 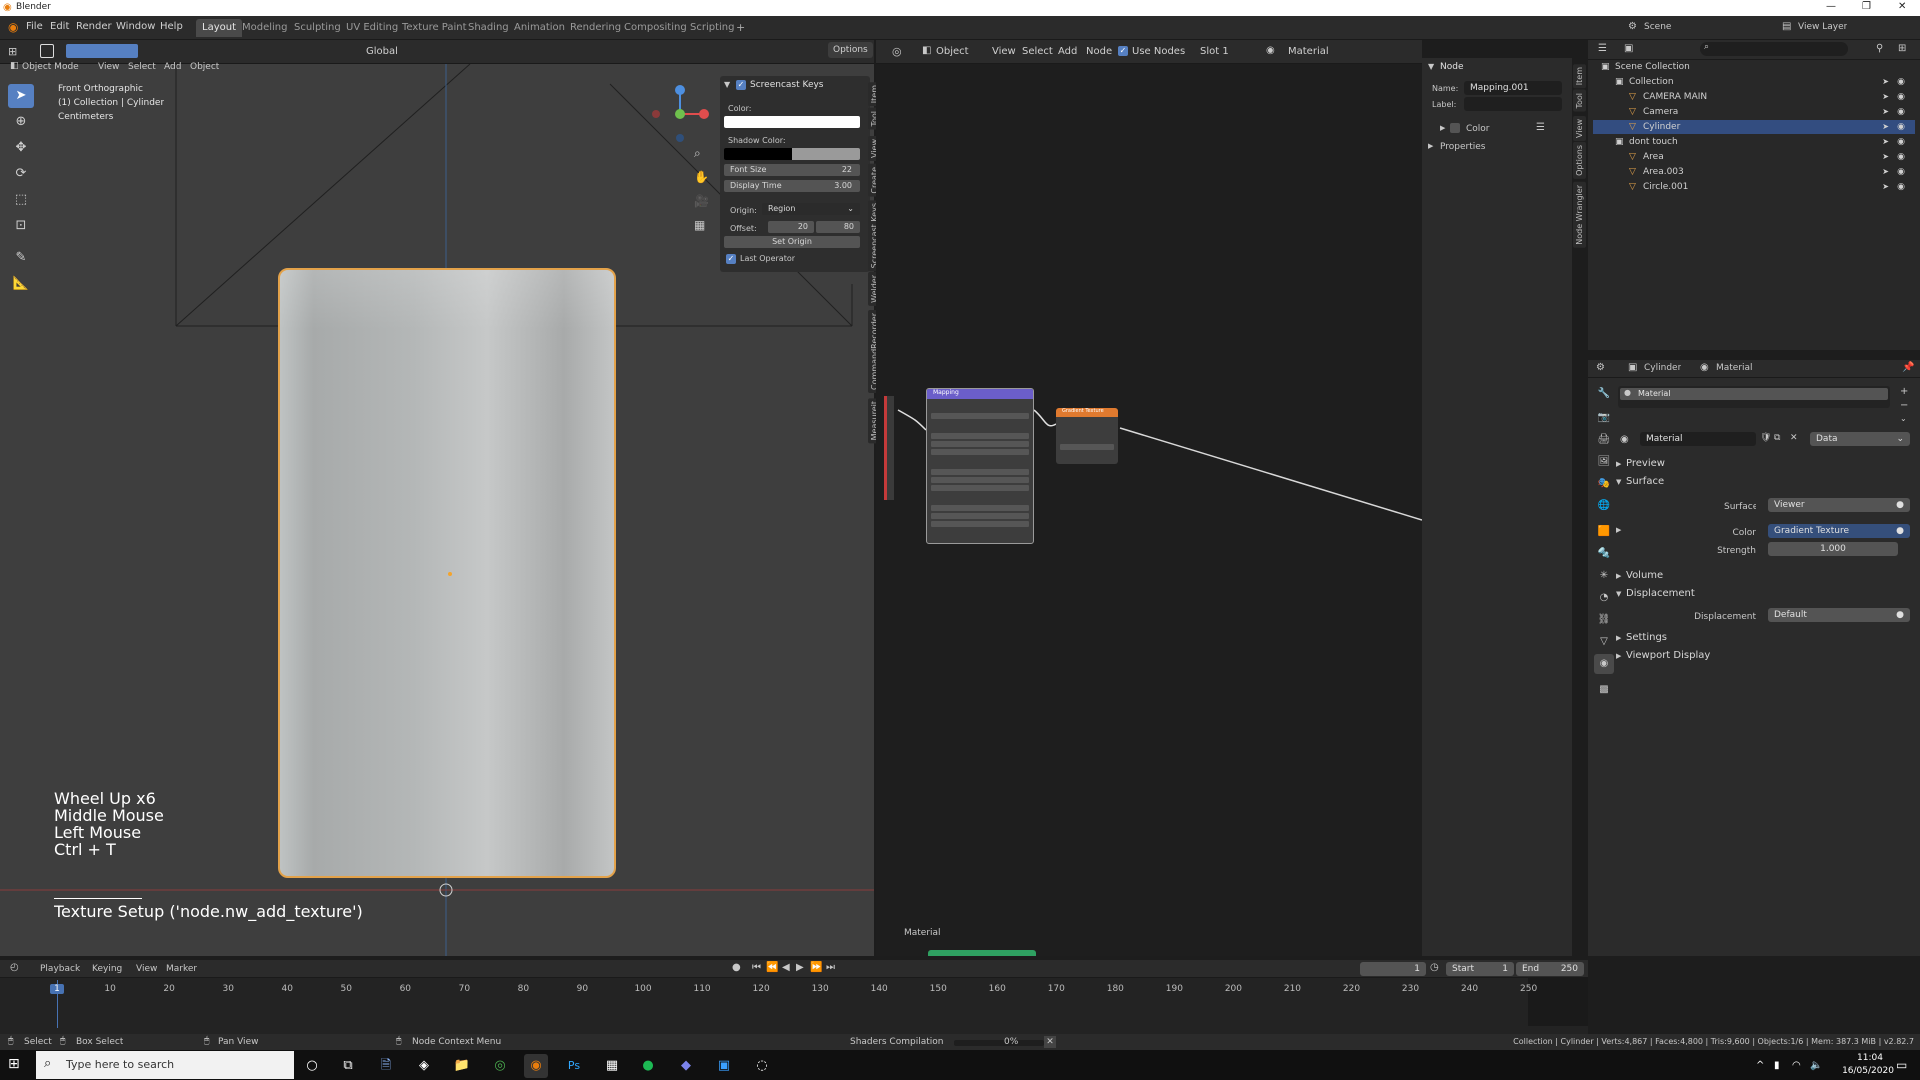 What do you see at coordinates (21, 258) in the screenshot?
I see `annotate-tool-icon: ✎` at bounding box center [21, 258].